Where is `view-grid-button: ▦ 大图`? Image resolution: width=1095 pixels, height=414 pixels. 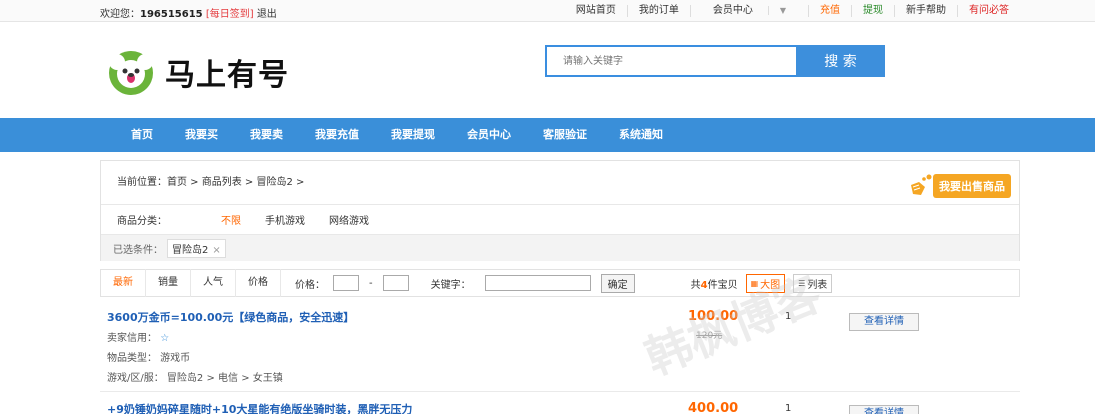
view-grid-button: ▦ 大图 is located at coordinates (765, 283).